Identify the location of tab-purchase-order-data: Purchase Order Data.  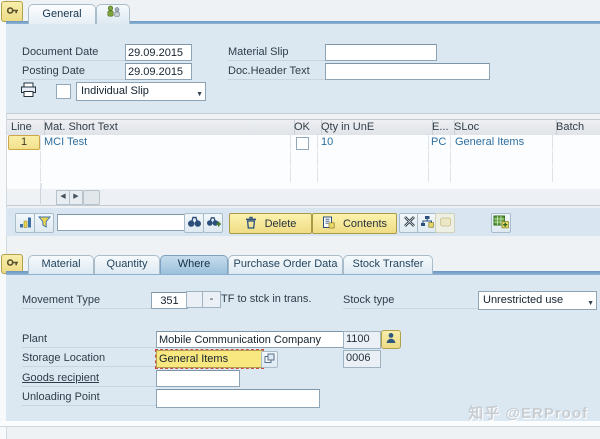
(285, 264).